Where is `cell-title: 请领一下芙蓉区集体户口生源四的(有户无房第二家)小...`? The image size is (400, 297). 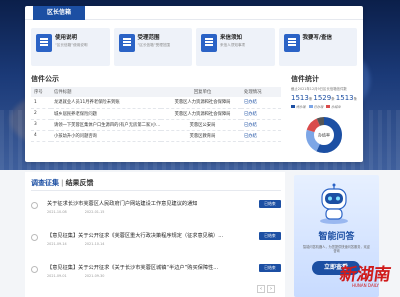 cell-title: 请领一下芙蓉区集体户口生源四的(有户无房第二家)小... is located at coordinates (106, 125).